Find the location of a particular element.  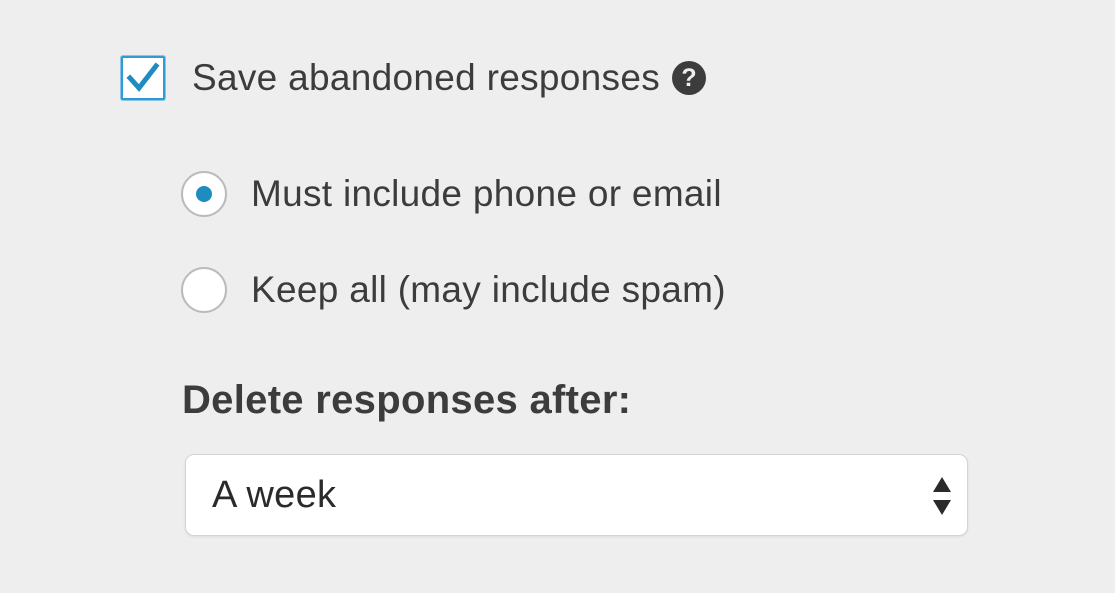

radio-button-selected is located at coordinates (204, 194).